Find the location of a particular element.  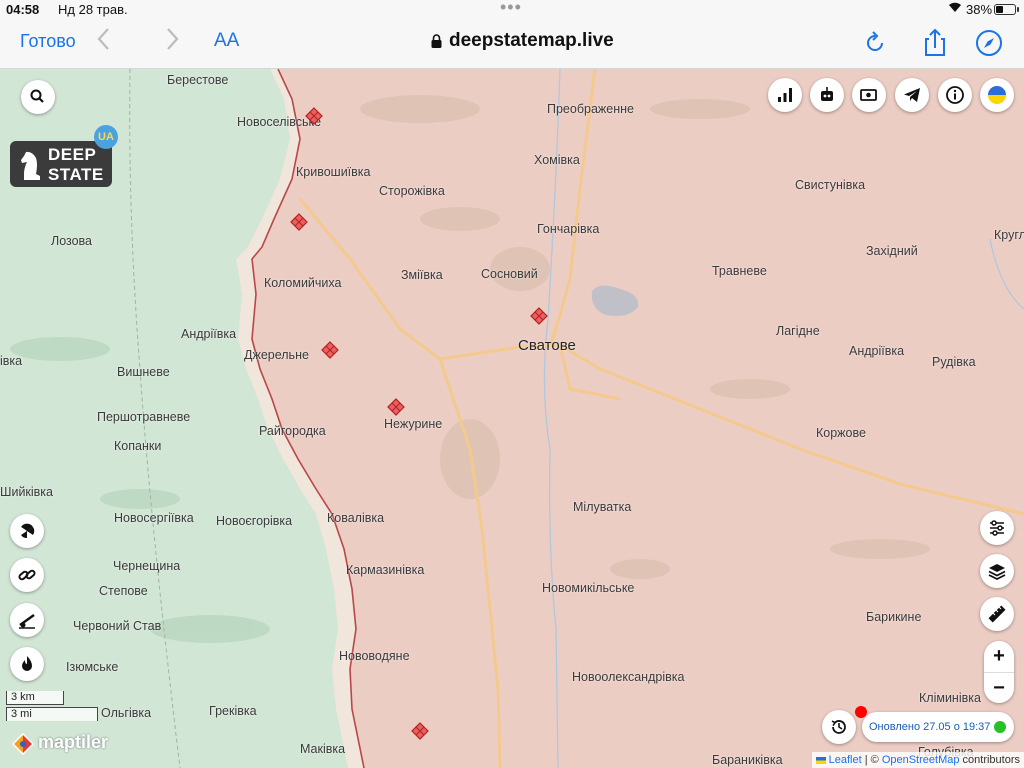

language-button is located at coordinates (997, 95).